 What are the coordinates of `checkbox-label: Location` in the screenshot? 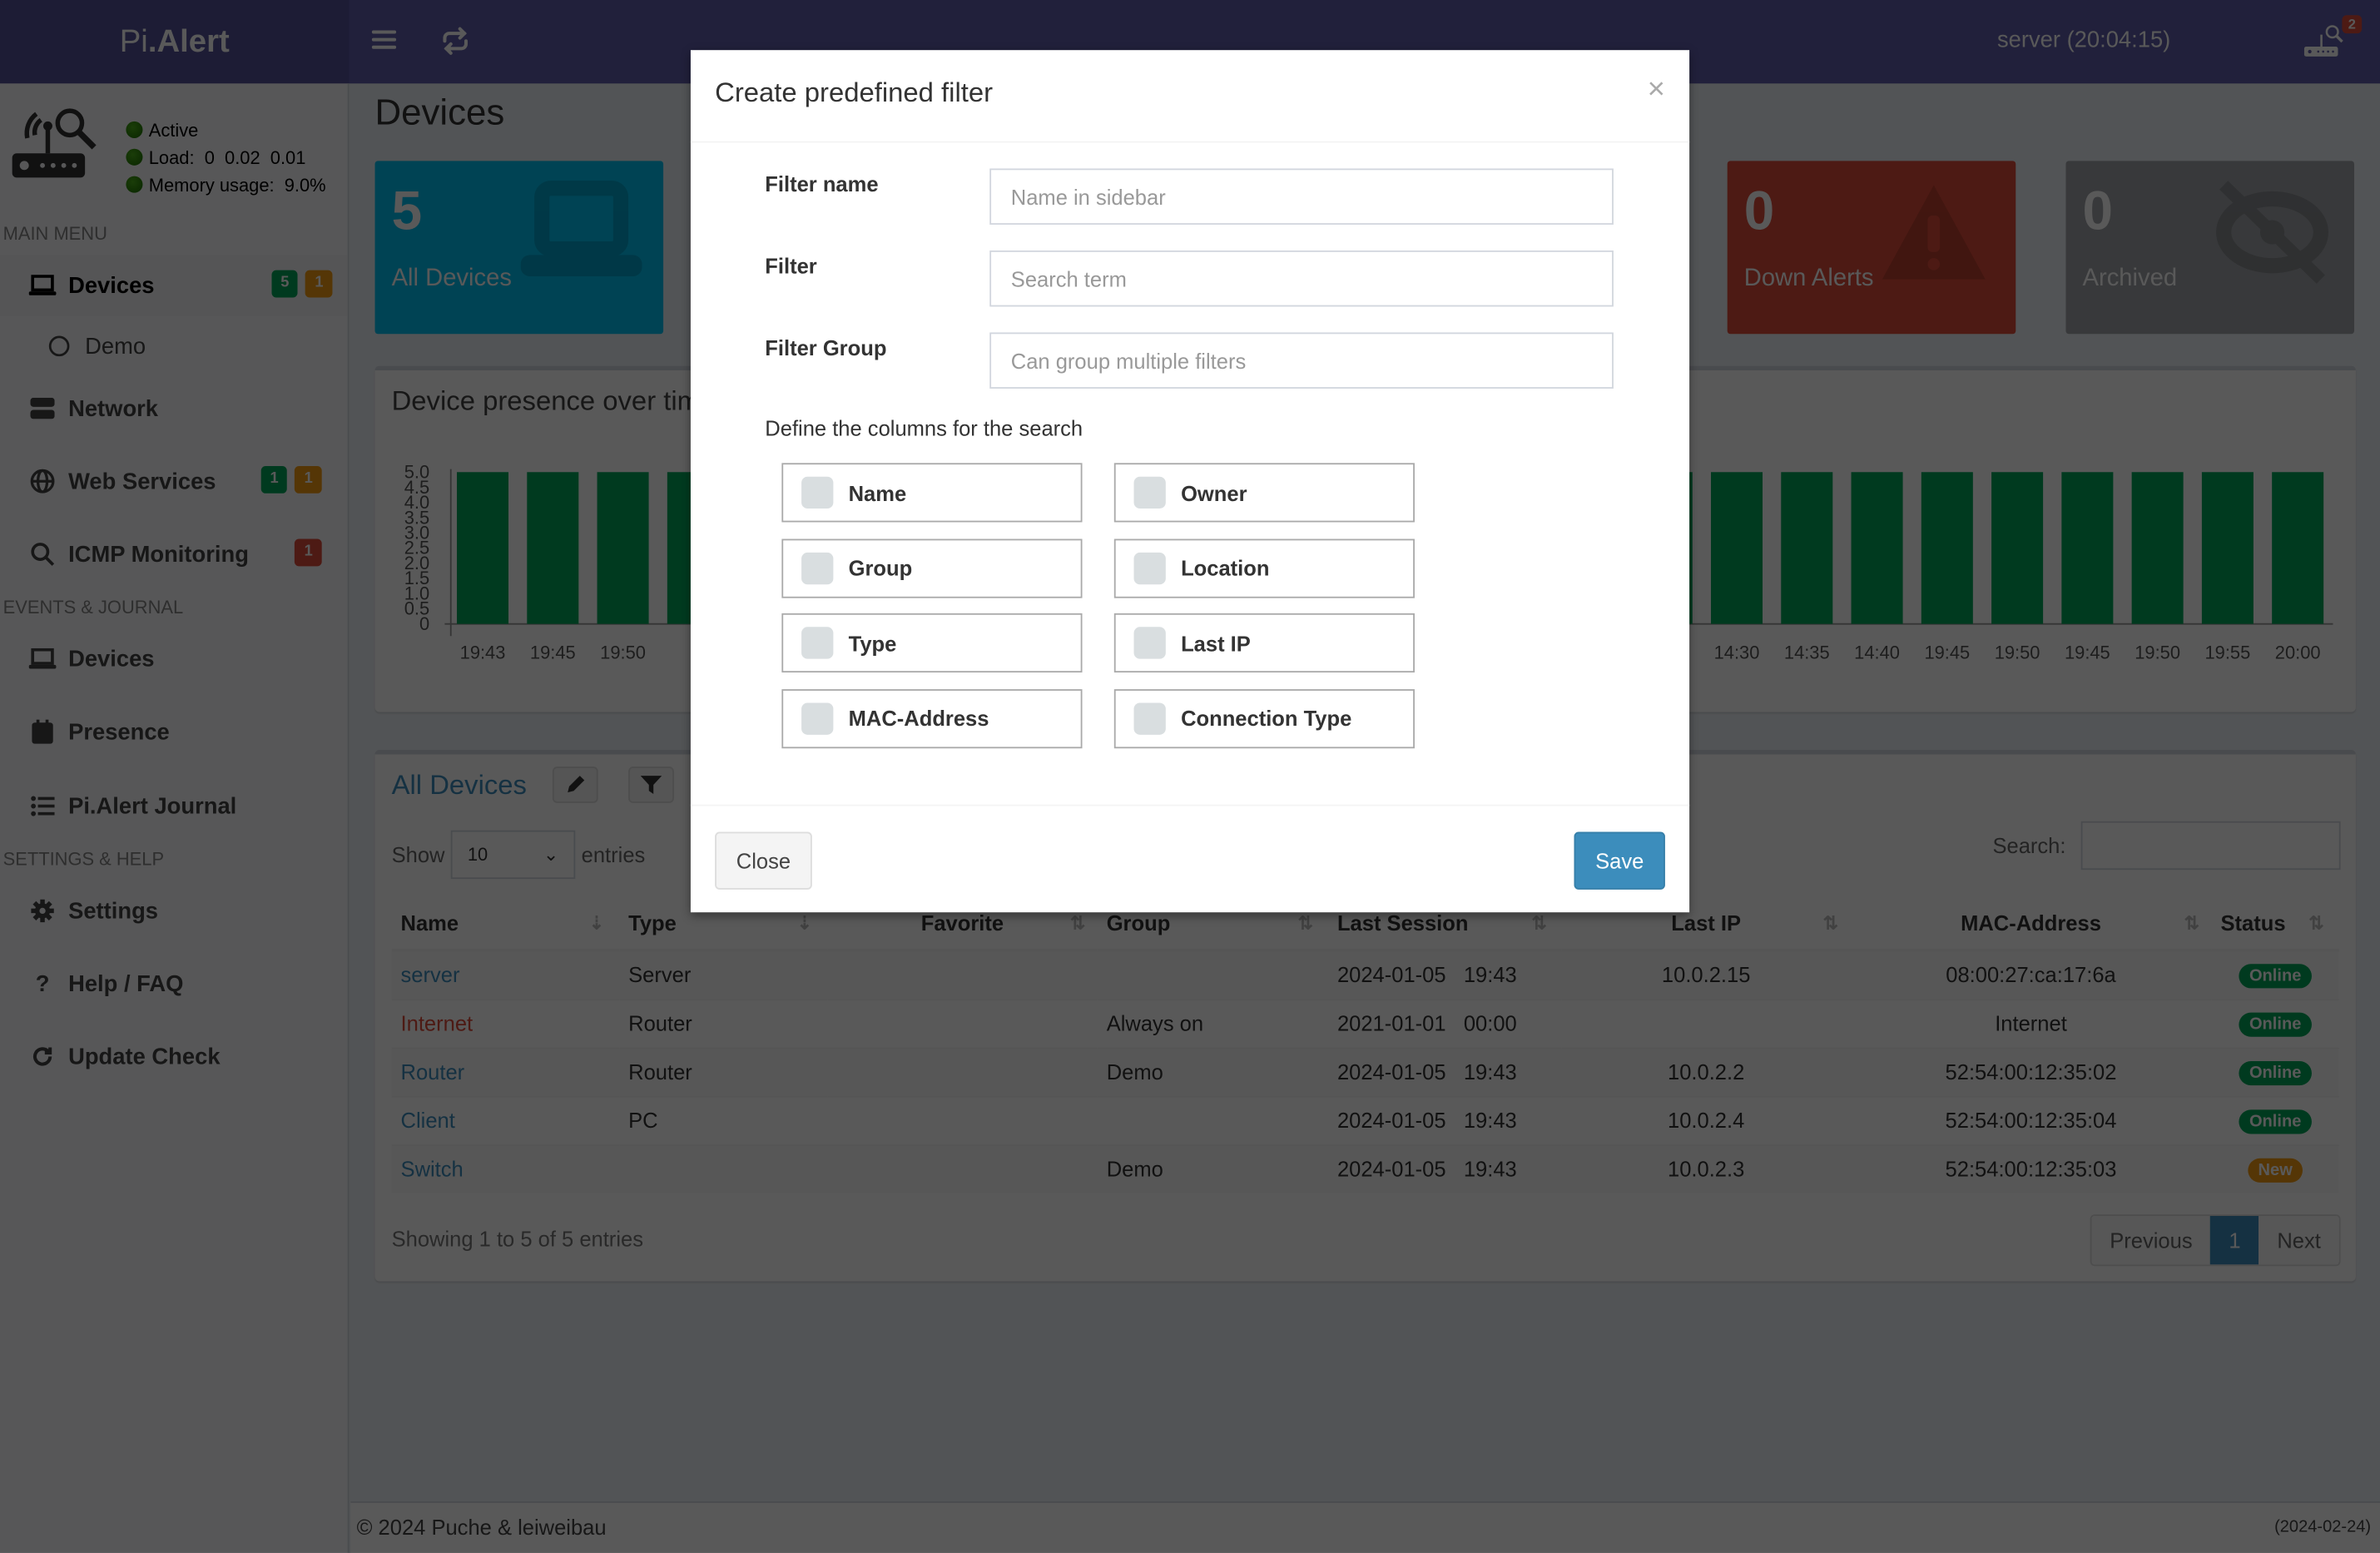 It's located at (1225, 567).